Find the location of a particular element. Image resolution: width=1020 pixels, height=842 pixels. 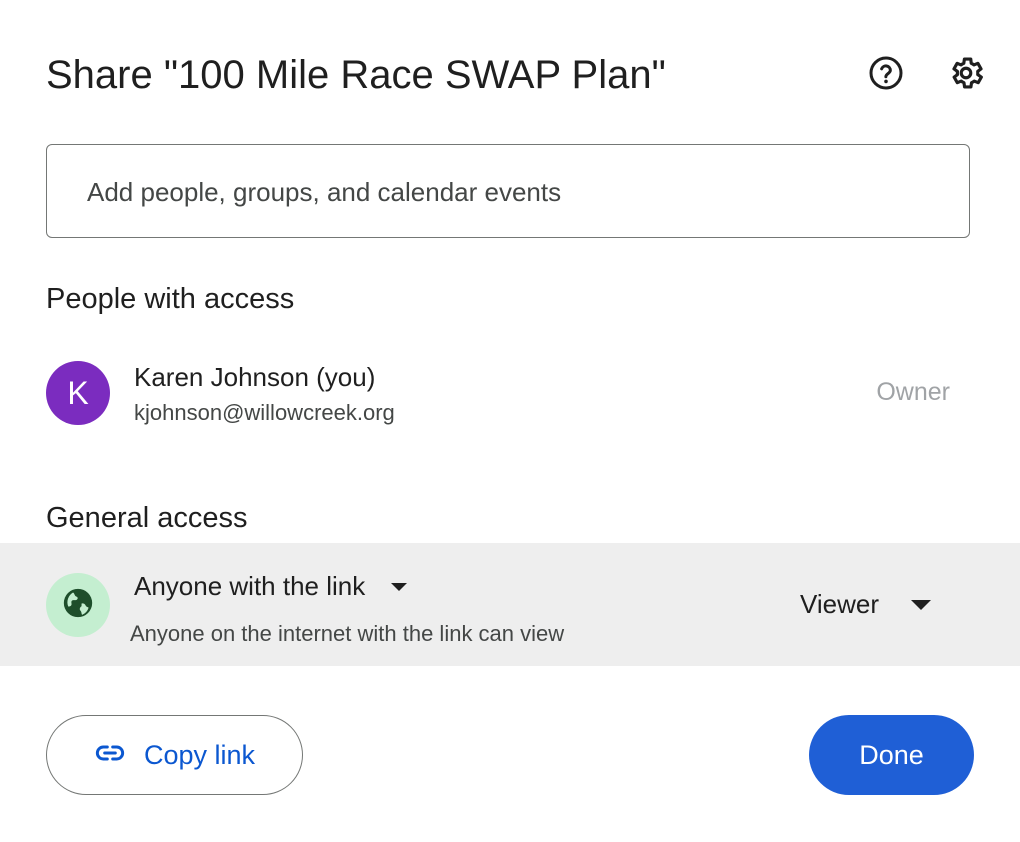

link-role-label: Viewer is located at coordinates (840, 604).